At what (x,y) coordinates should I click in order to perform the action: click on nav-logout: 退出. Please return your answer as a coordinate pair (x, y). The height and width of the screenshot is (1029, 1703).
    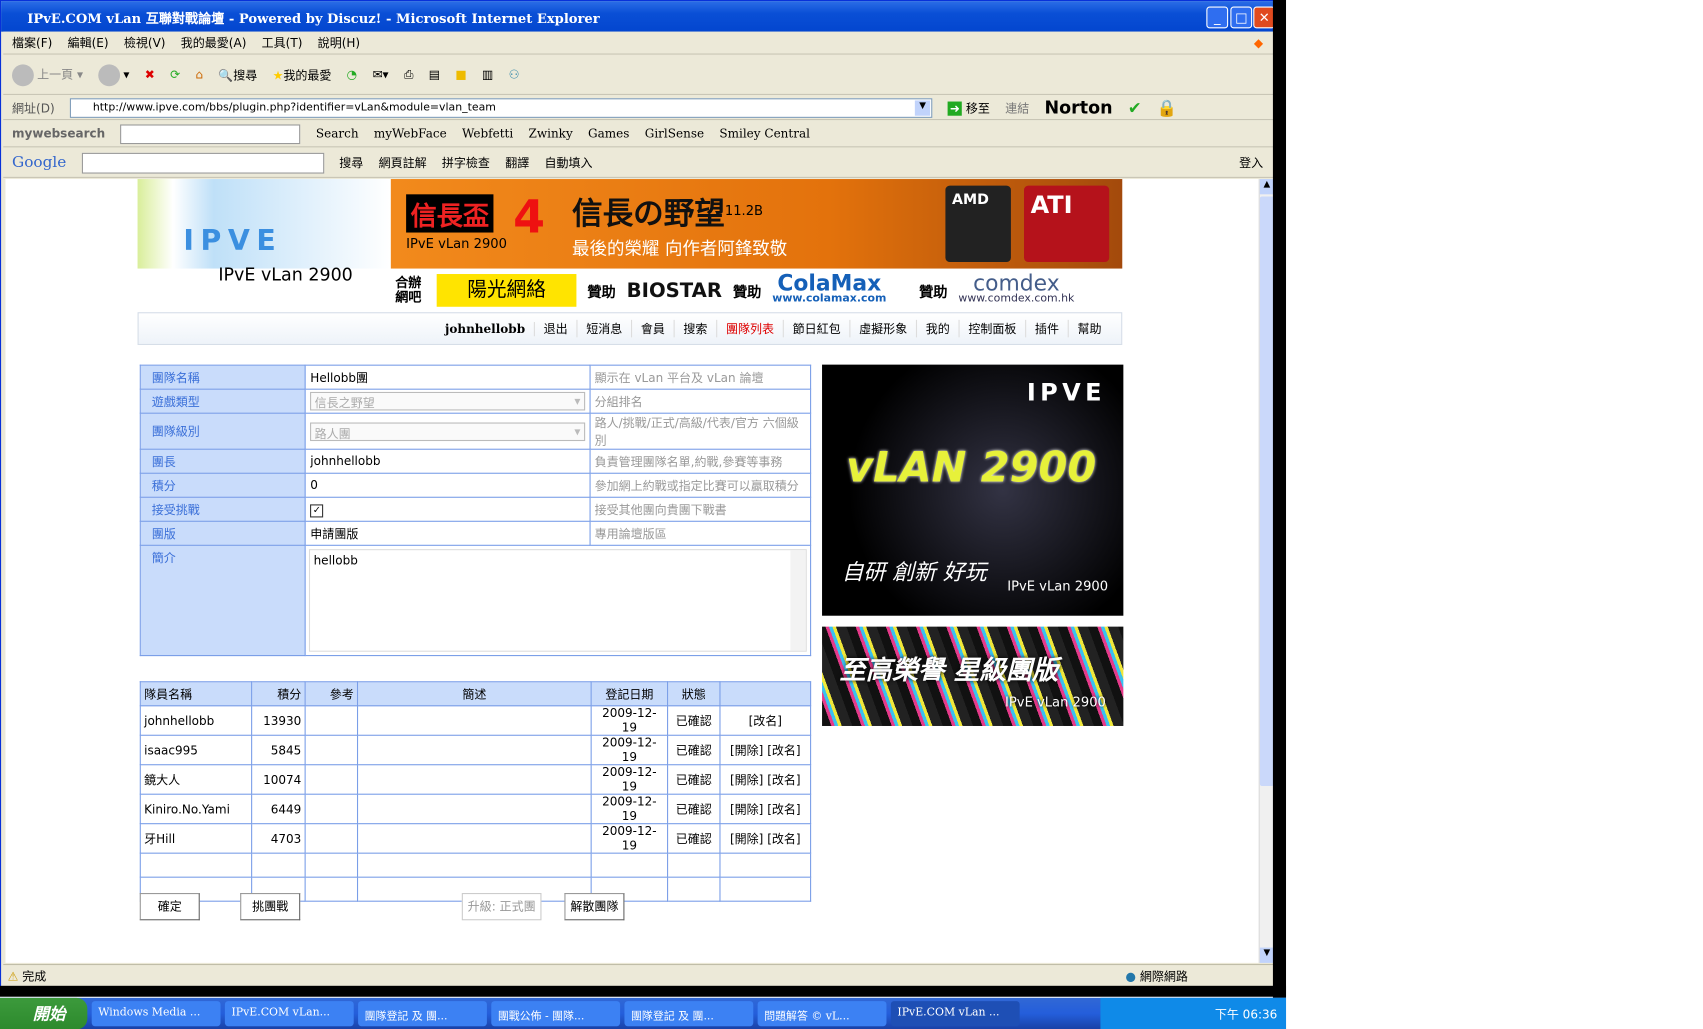
    Looking at the image, I should click on (556, 328).